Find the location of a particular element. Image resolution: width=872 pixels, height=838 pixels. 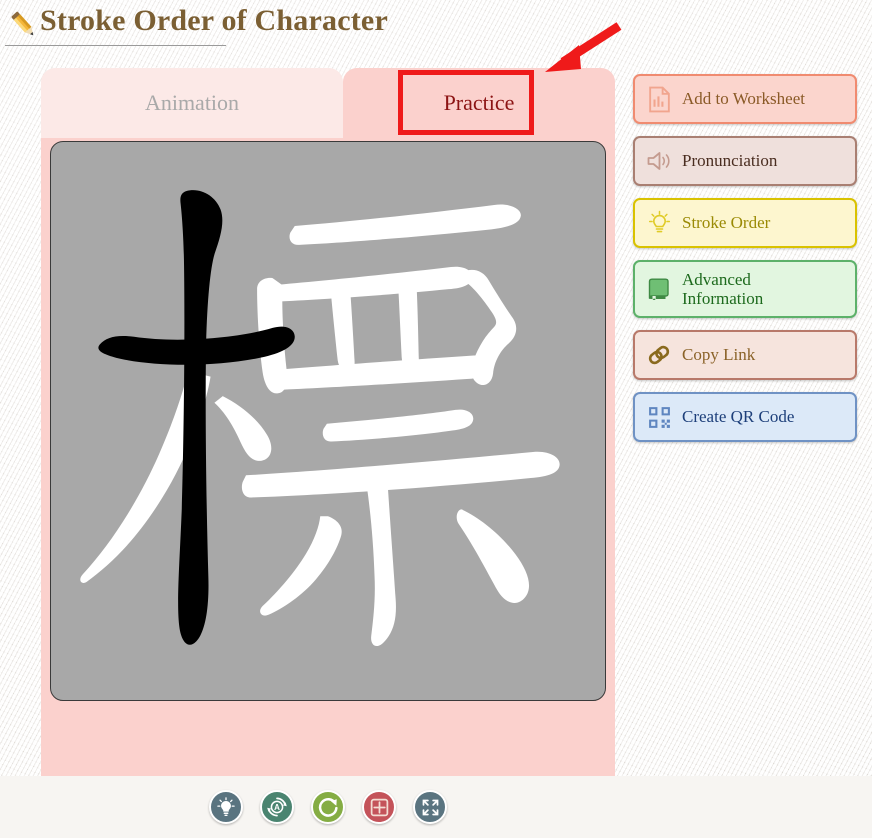

speaker-icon is located at coordinates (659, 161).